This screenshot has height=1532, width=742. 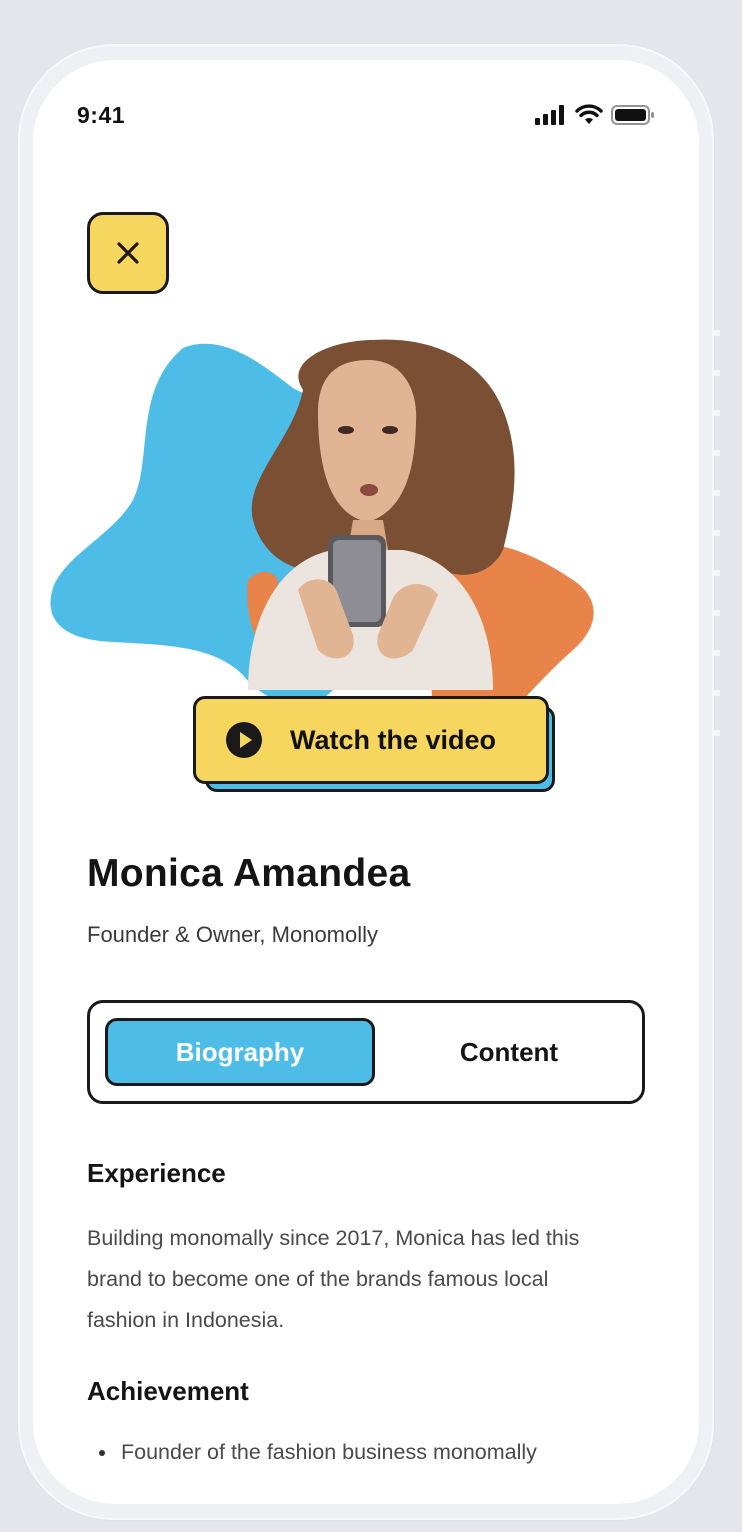 I want to click on play-icon, so click(x=244, y=740).